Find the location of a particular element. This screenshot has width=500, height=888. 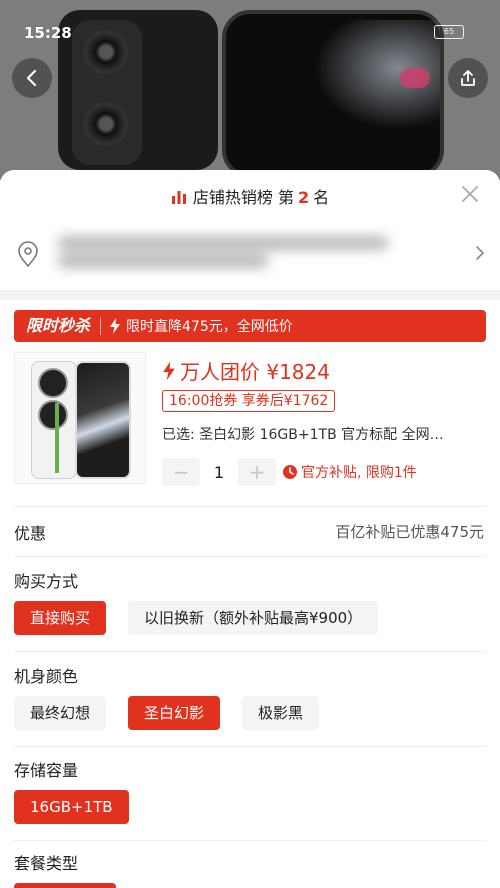

ranking-chart-icon is located at coordinates (178, 197).